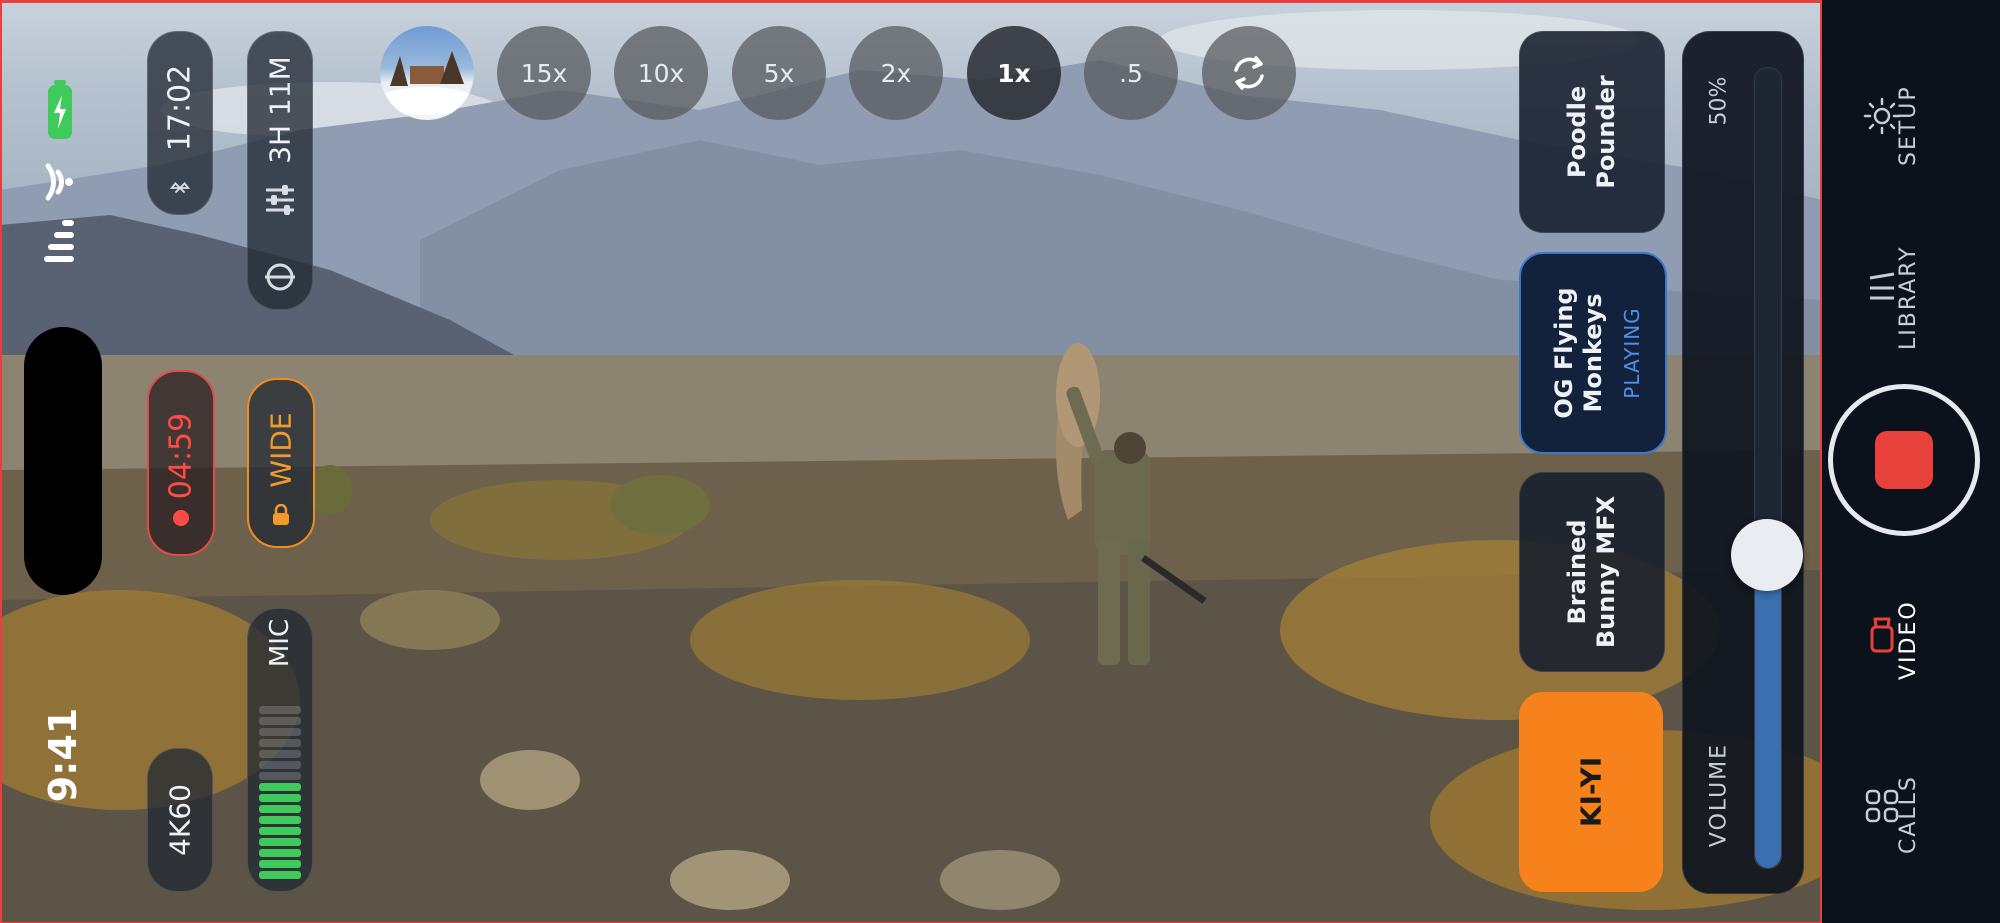  I want to click on zoom-0.5x-button: .5, so click(1131, 73).